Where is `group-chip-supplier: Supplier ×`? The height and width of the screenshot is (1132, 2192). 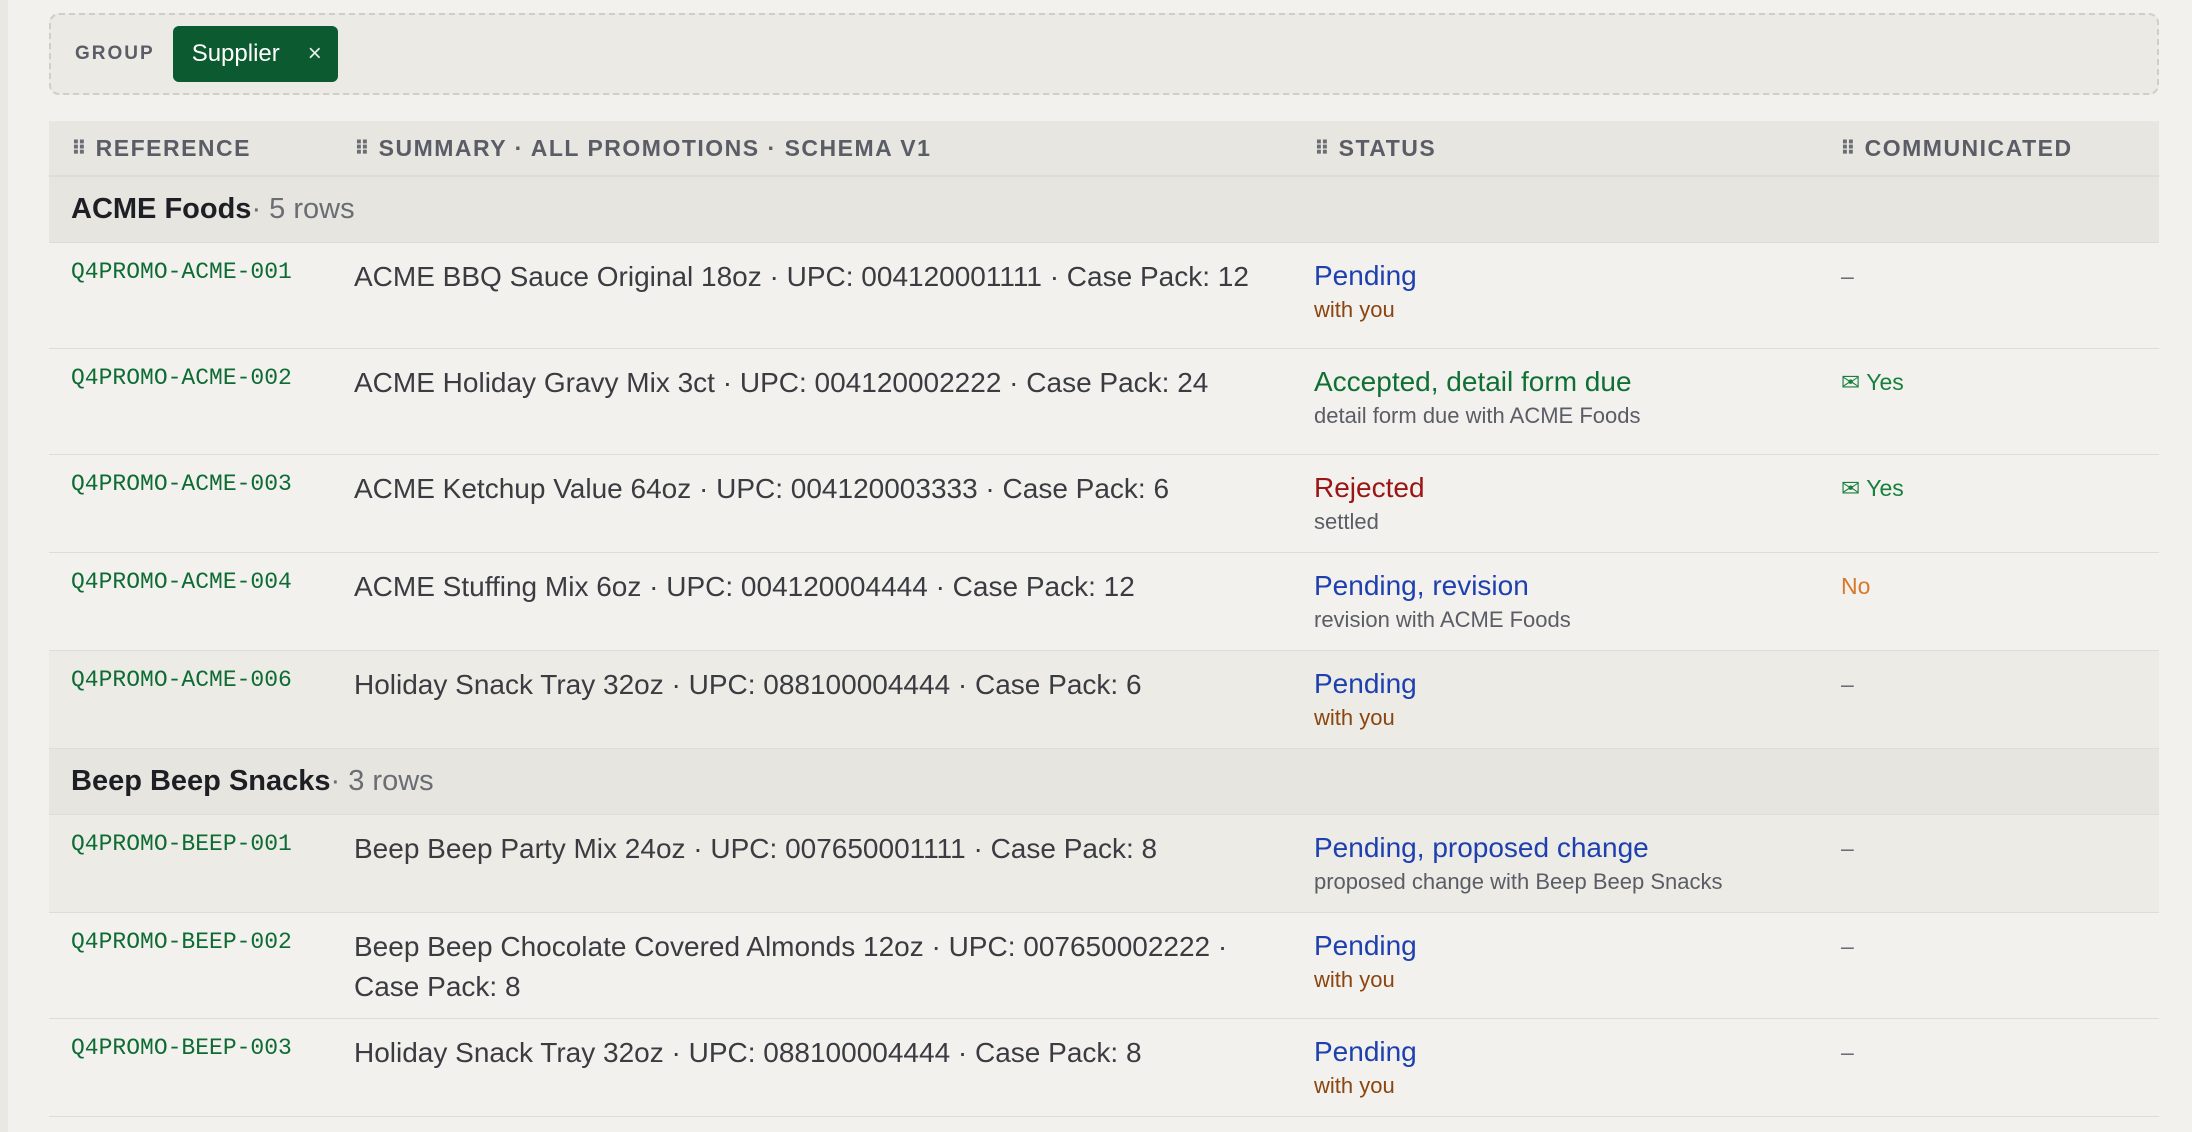 group-chip-supplier: Supplier × is located at coordinates (255, 54).